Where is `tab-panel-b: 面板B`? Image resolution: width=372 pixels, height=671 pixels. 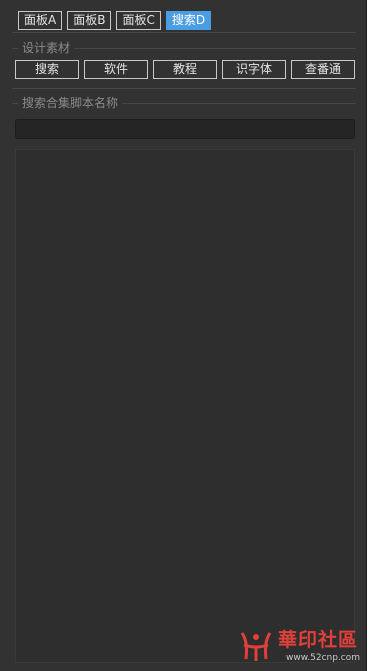 tab-panel-b: 面板B is located at coordinates (89, 20).